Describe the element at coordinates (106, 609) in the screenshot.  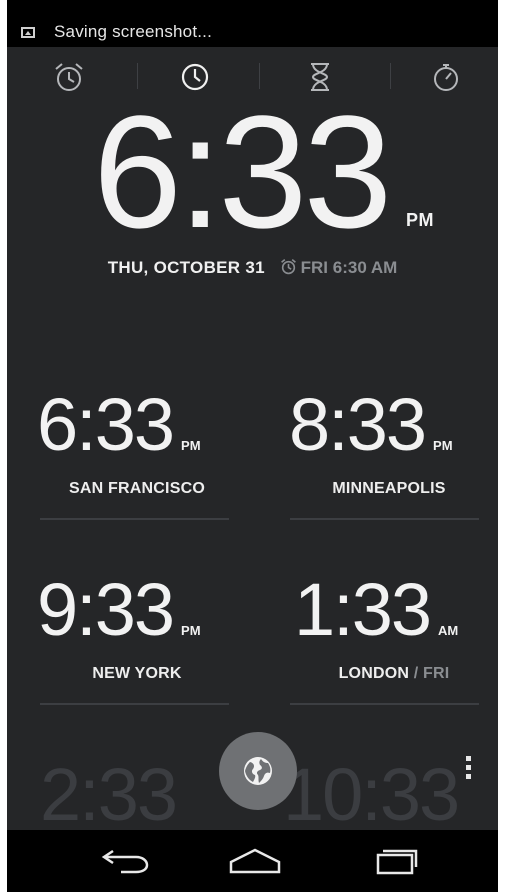
I see `world-clock-time: 9:33` at that location.